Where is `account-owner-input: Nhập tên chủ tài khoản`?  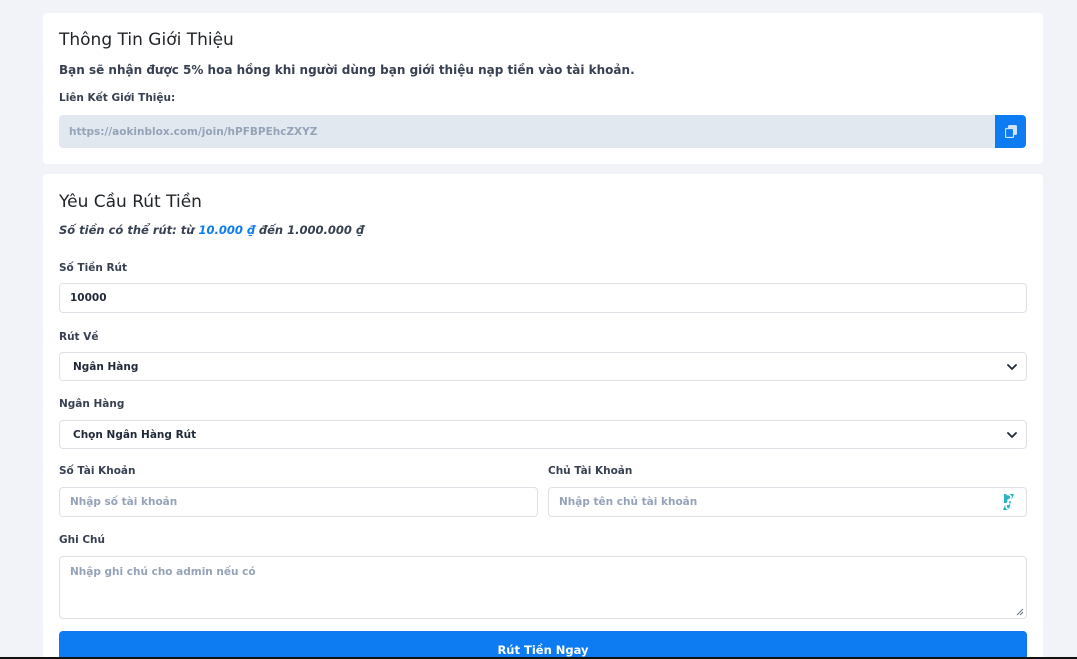 account-owner-input: Nhập tên chủ tài khoản is located at coordinates (787, 502).